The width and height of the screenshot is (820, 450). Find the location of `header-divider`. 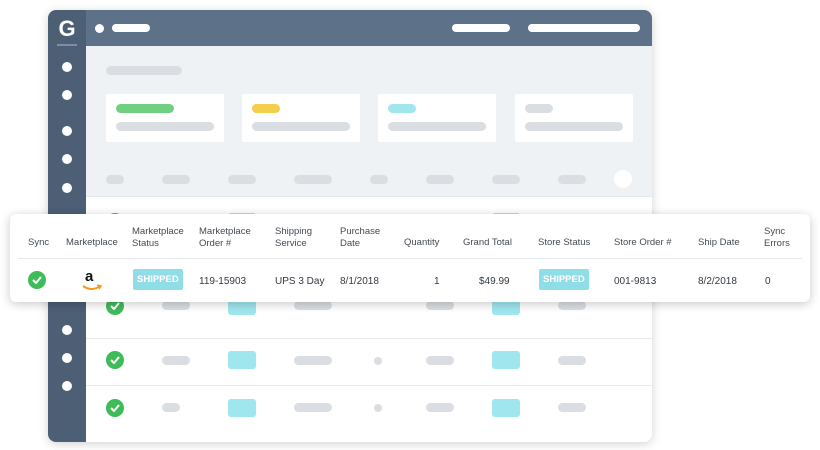

header-divider is located at coordinates (410, 258).